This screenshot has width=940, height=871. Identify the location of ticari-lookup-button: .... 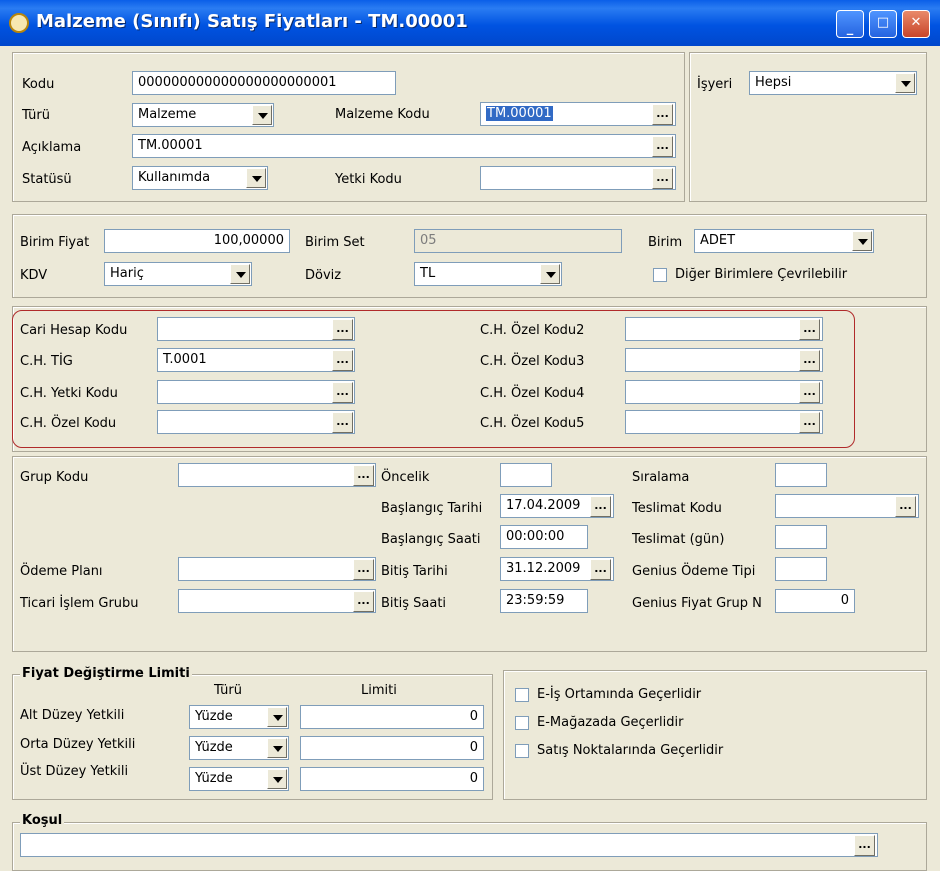
(363, 601).